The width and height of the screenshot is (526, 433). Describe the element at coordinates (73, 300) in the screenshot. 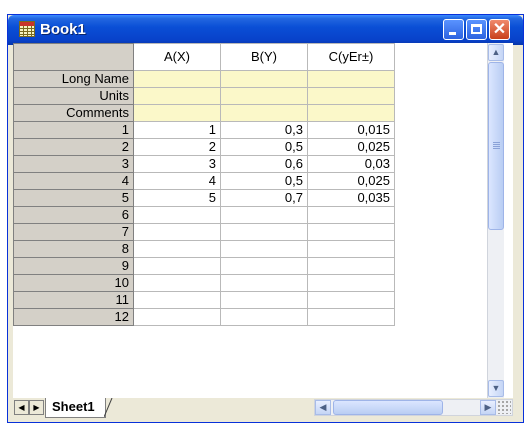

I see `row-header: 11` at that location.